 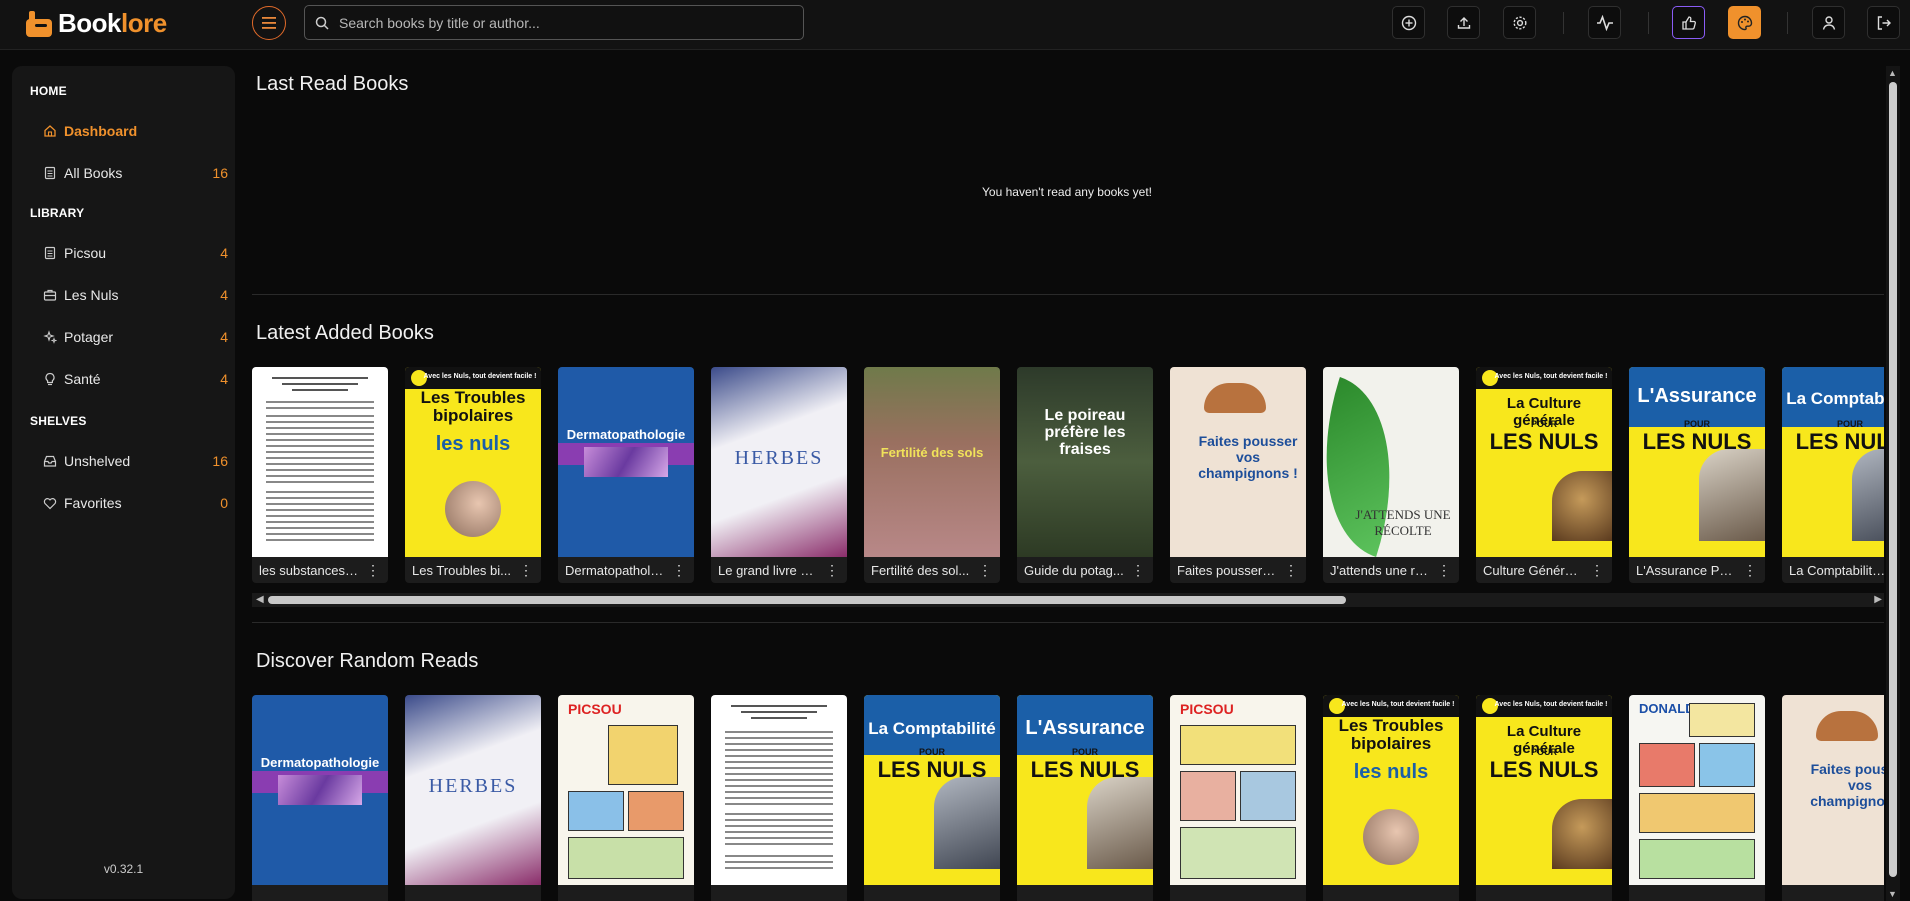 What do you see at coordinates (779, 798) in the screenshot?
I see `book-card` at bounding box center [779, 798].